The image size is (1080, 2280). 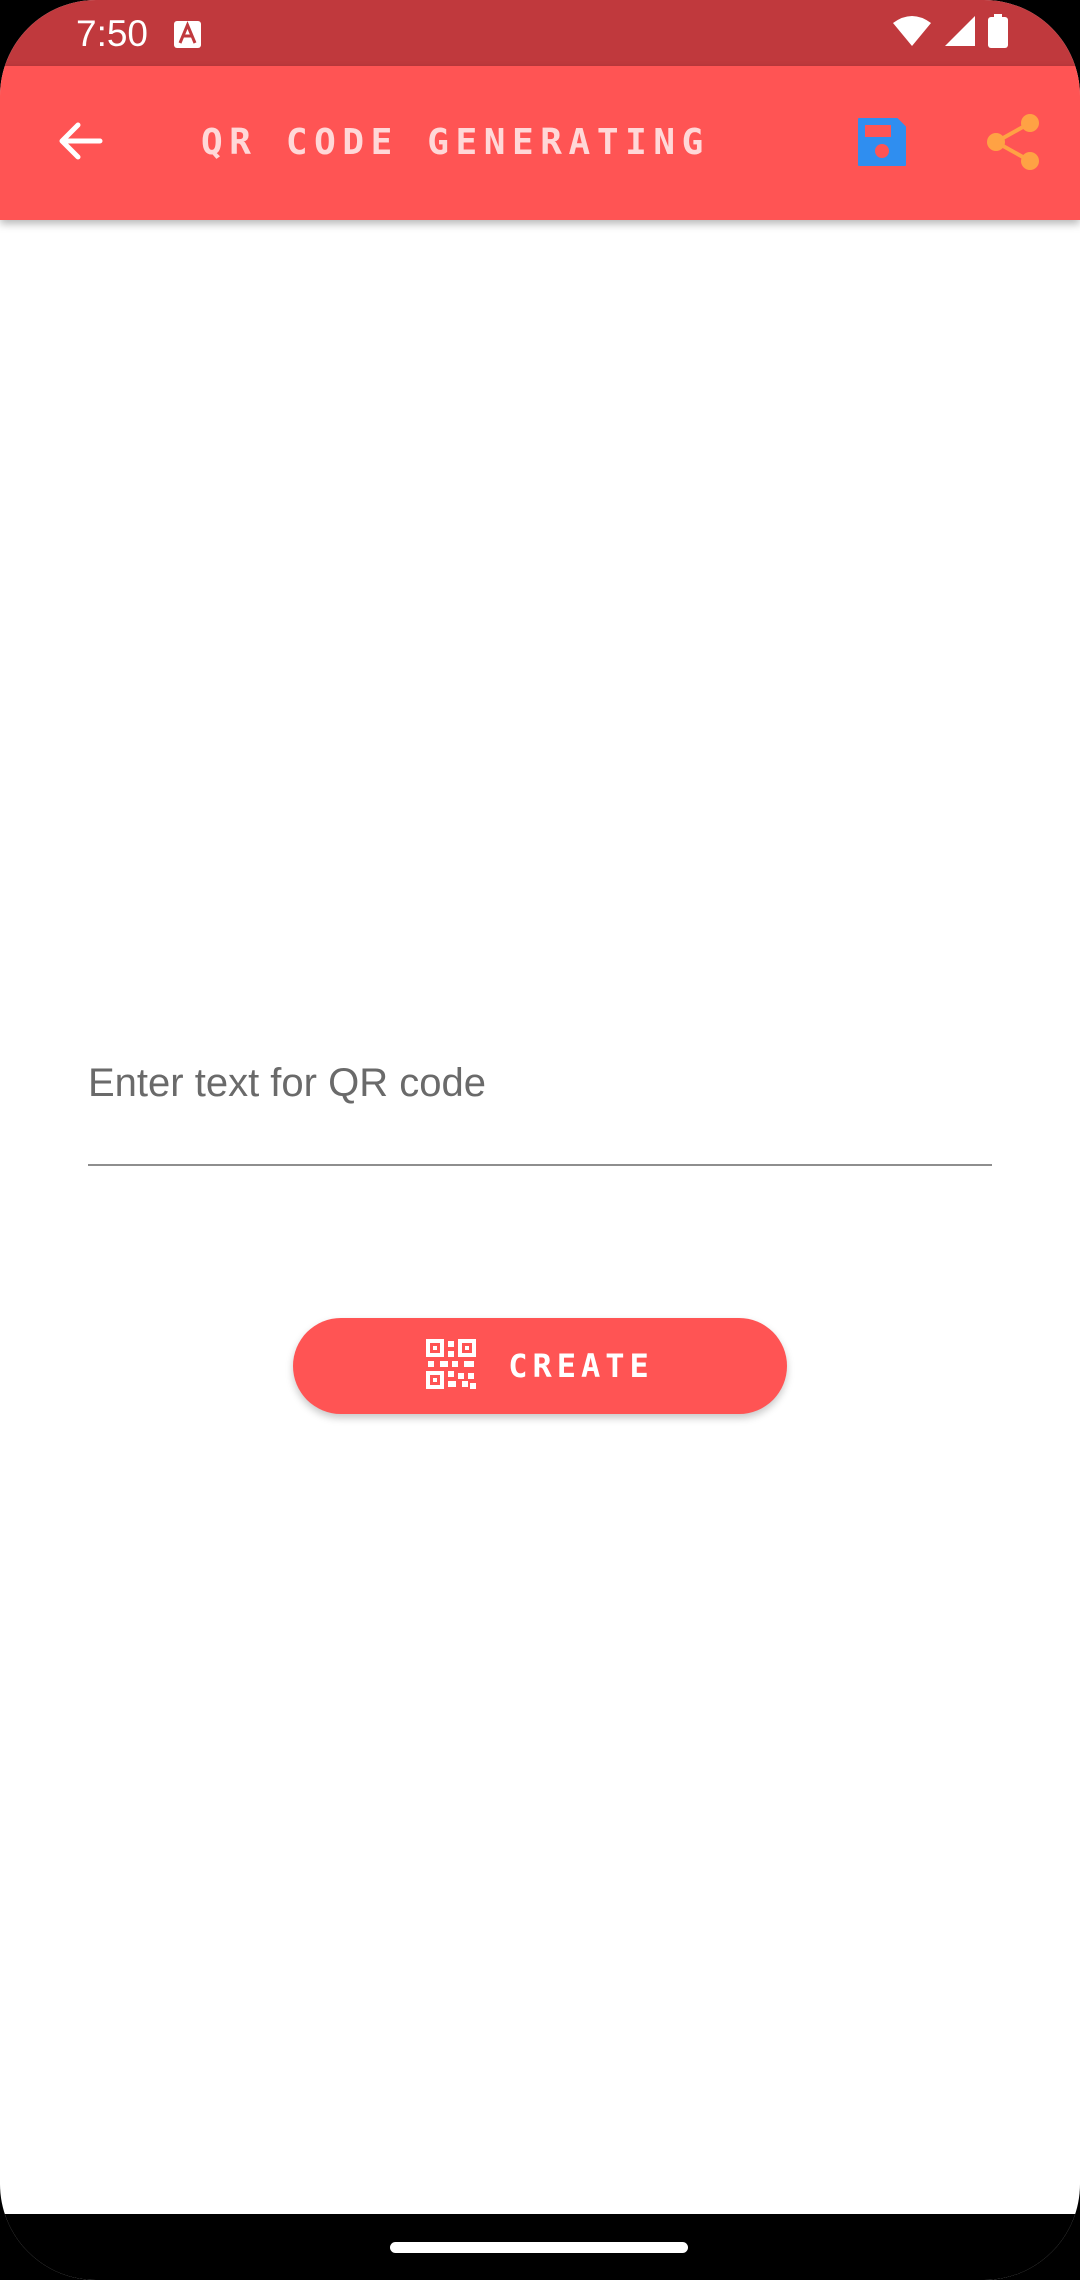 I want to click on battery-icon, so click(x=998, y=33).